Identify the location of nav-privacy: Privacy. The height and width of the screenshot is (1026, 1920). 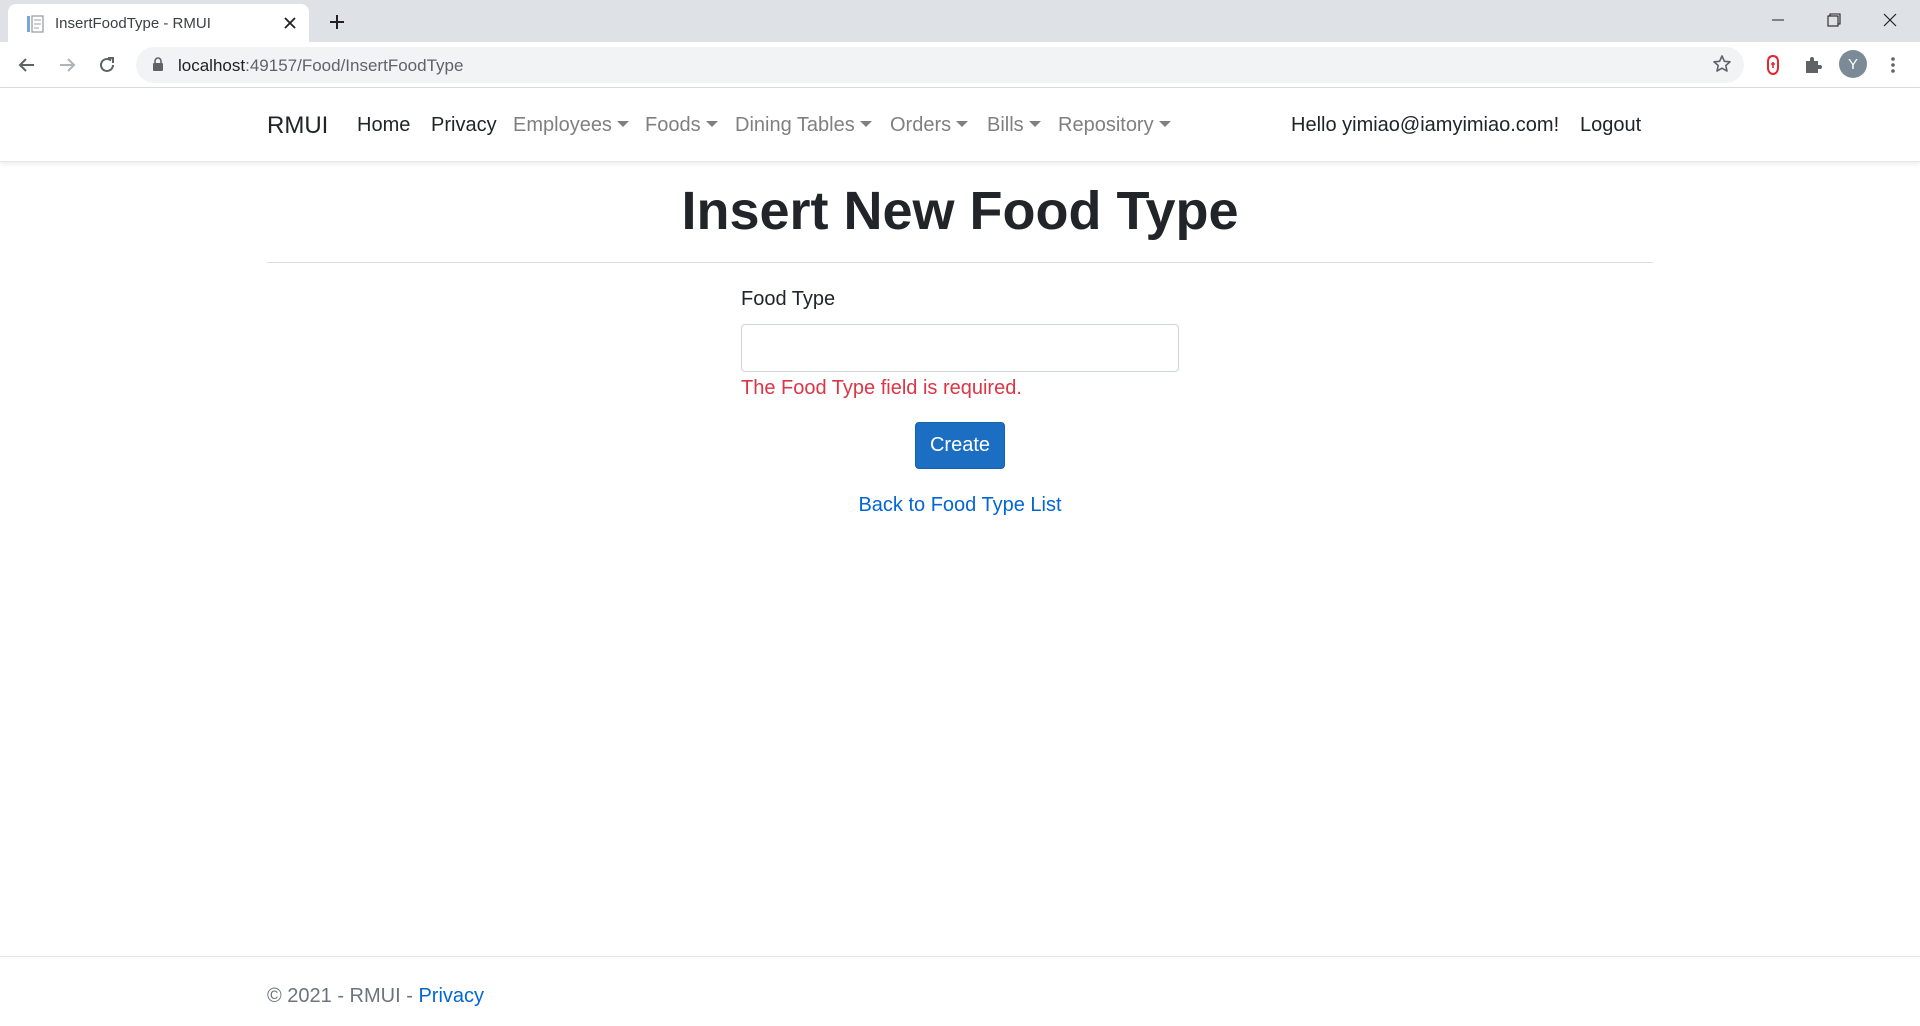
(464, 125).